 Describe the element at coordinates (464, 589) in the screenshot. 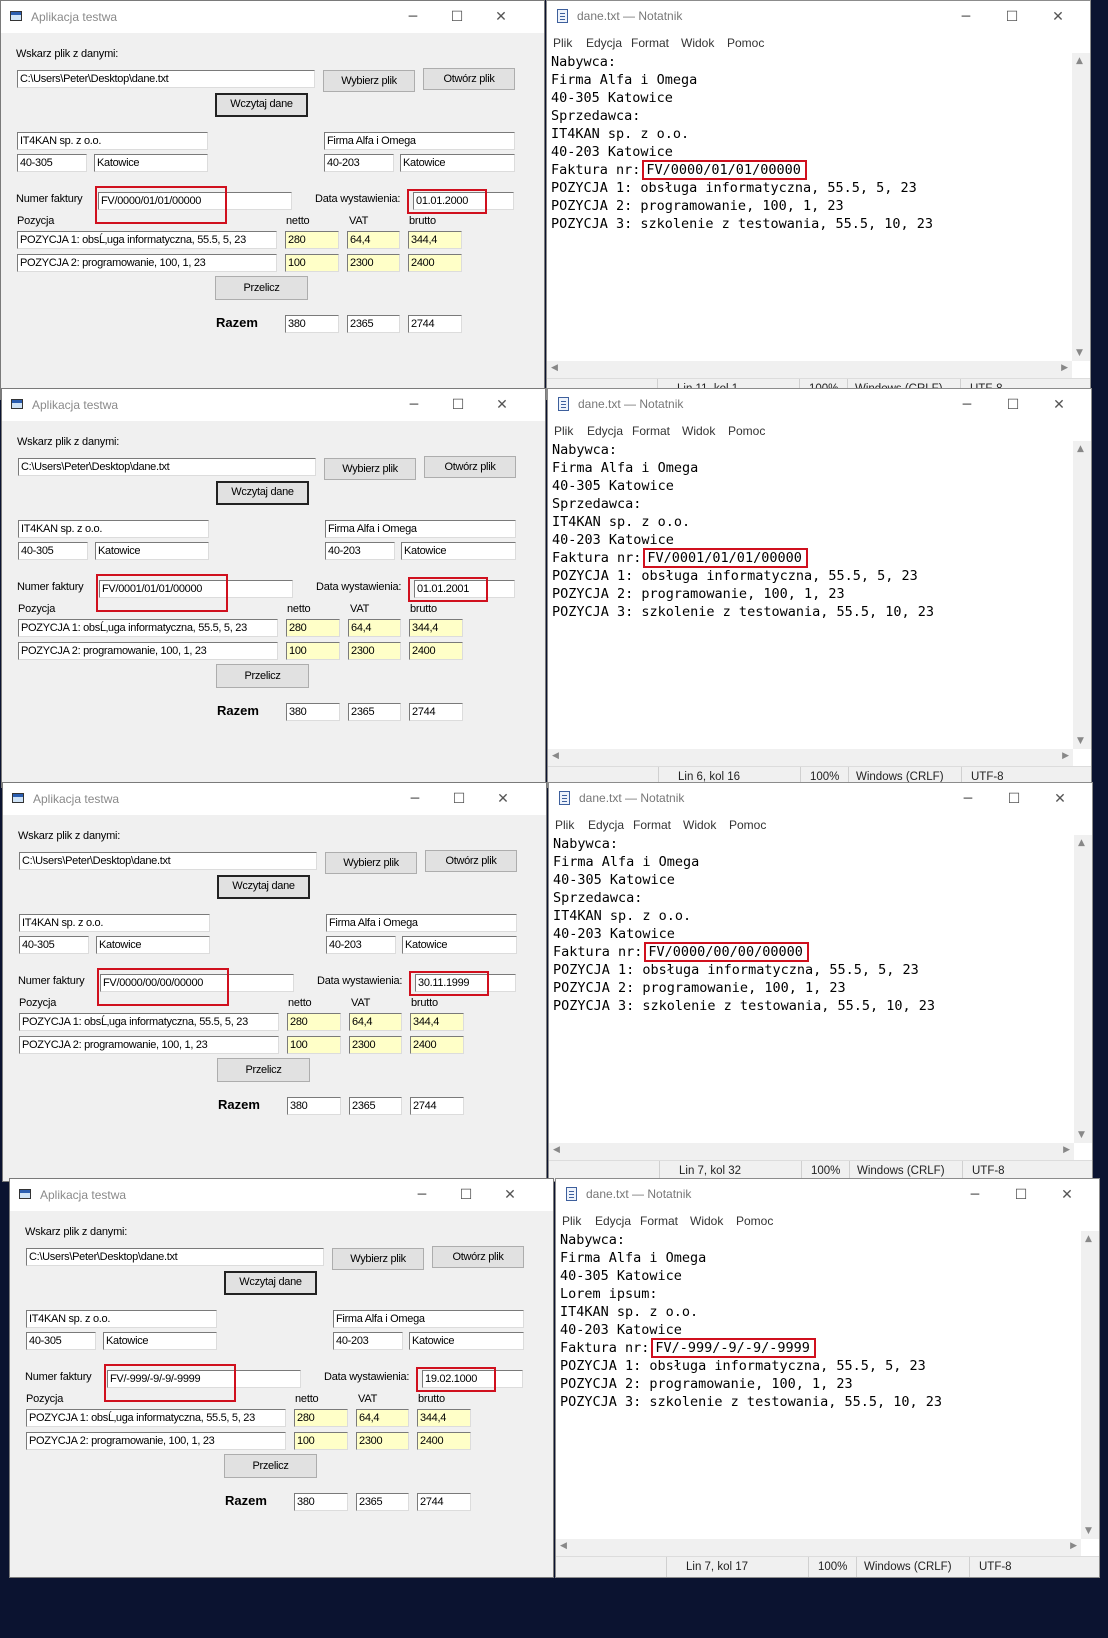

I see `issue-date-input: 01.01.2001` at that location.